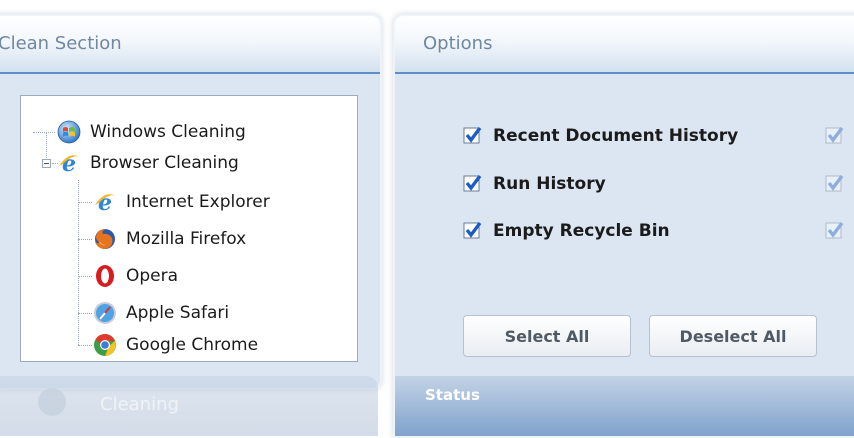  What do you see at coordinates (105, 239) in the screenshot?
I see `firefox-icon` at bounding box center [105, 239].